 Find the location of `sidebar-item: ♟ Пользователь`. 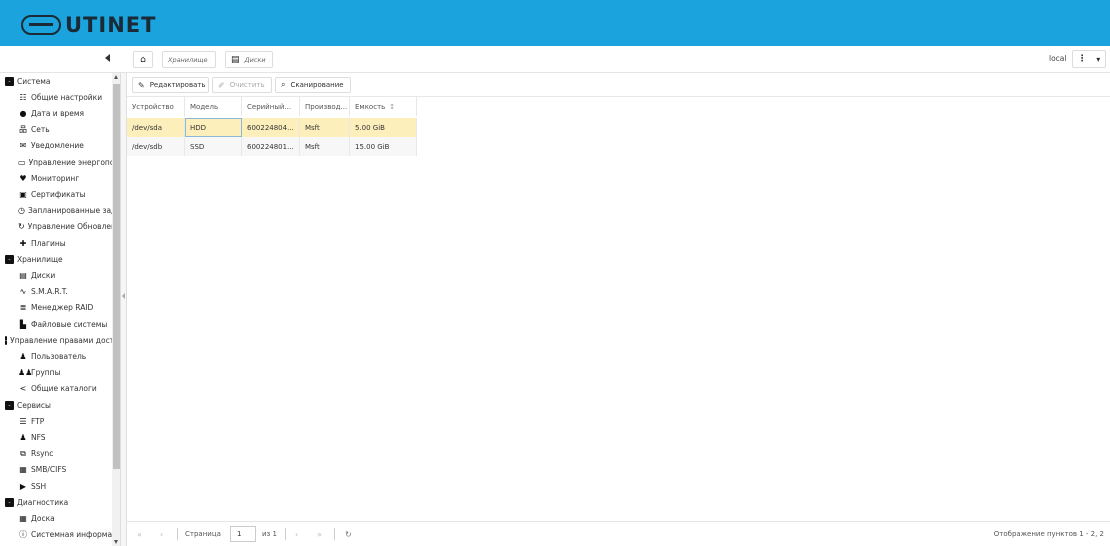

sidebar-item: ♟ Пользователь is located at coordinates (69, 356).